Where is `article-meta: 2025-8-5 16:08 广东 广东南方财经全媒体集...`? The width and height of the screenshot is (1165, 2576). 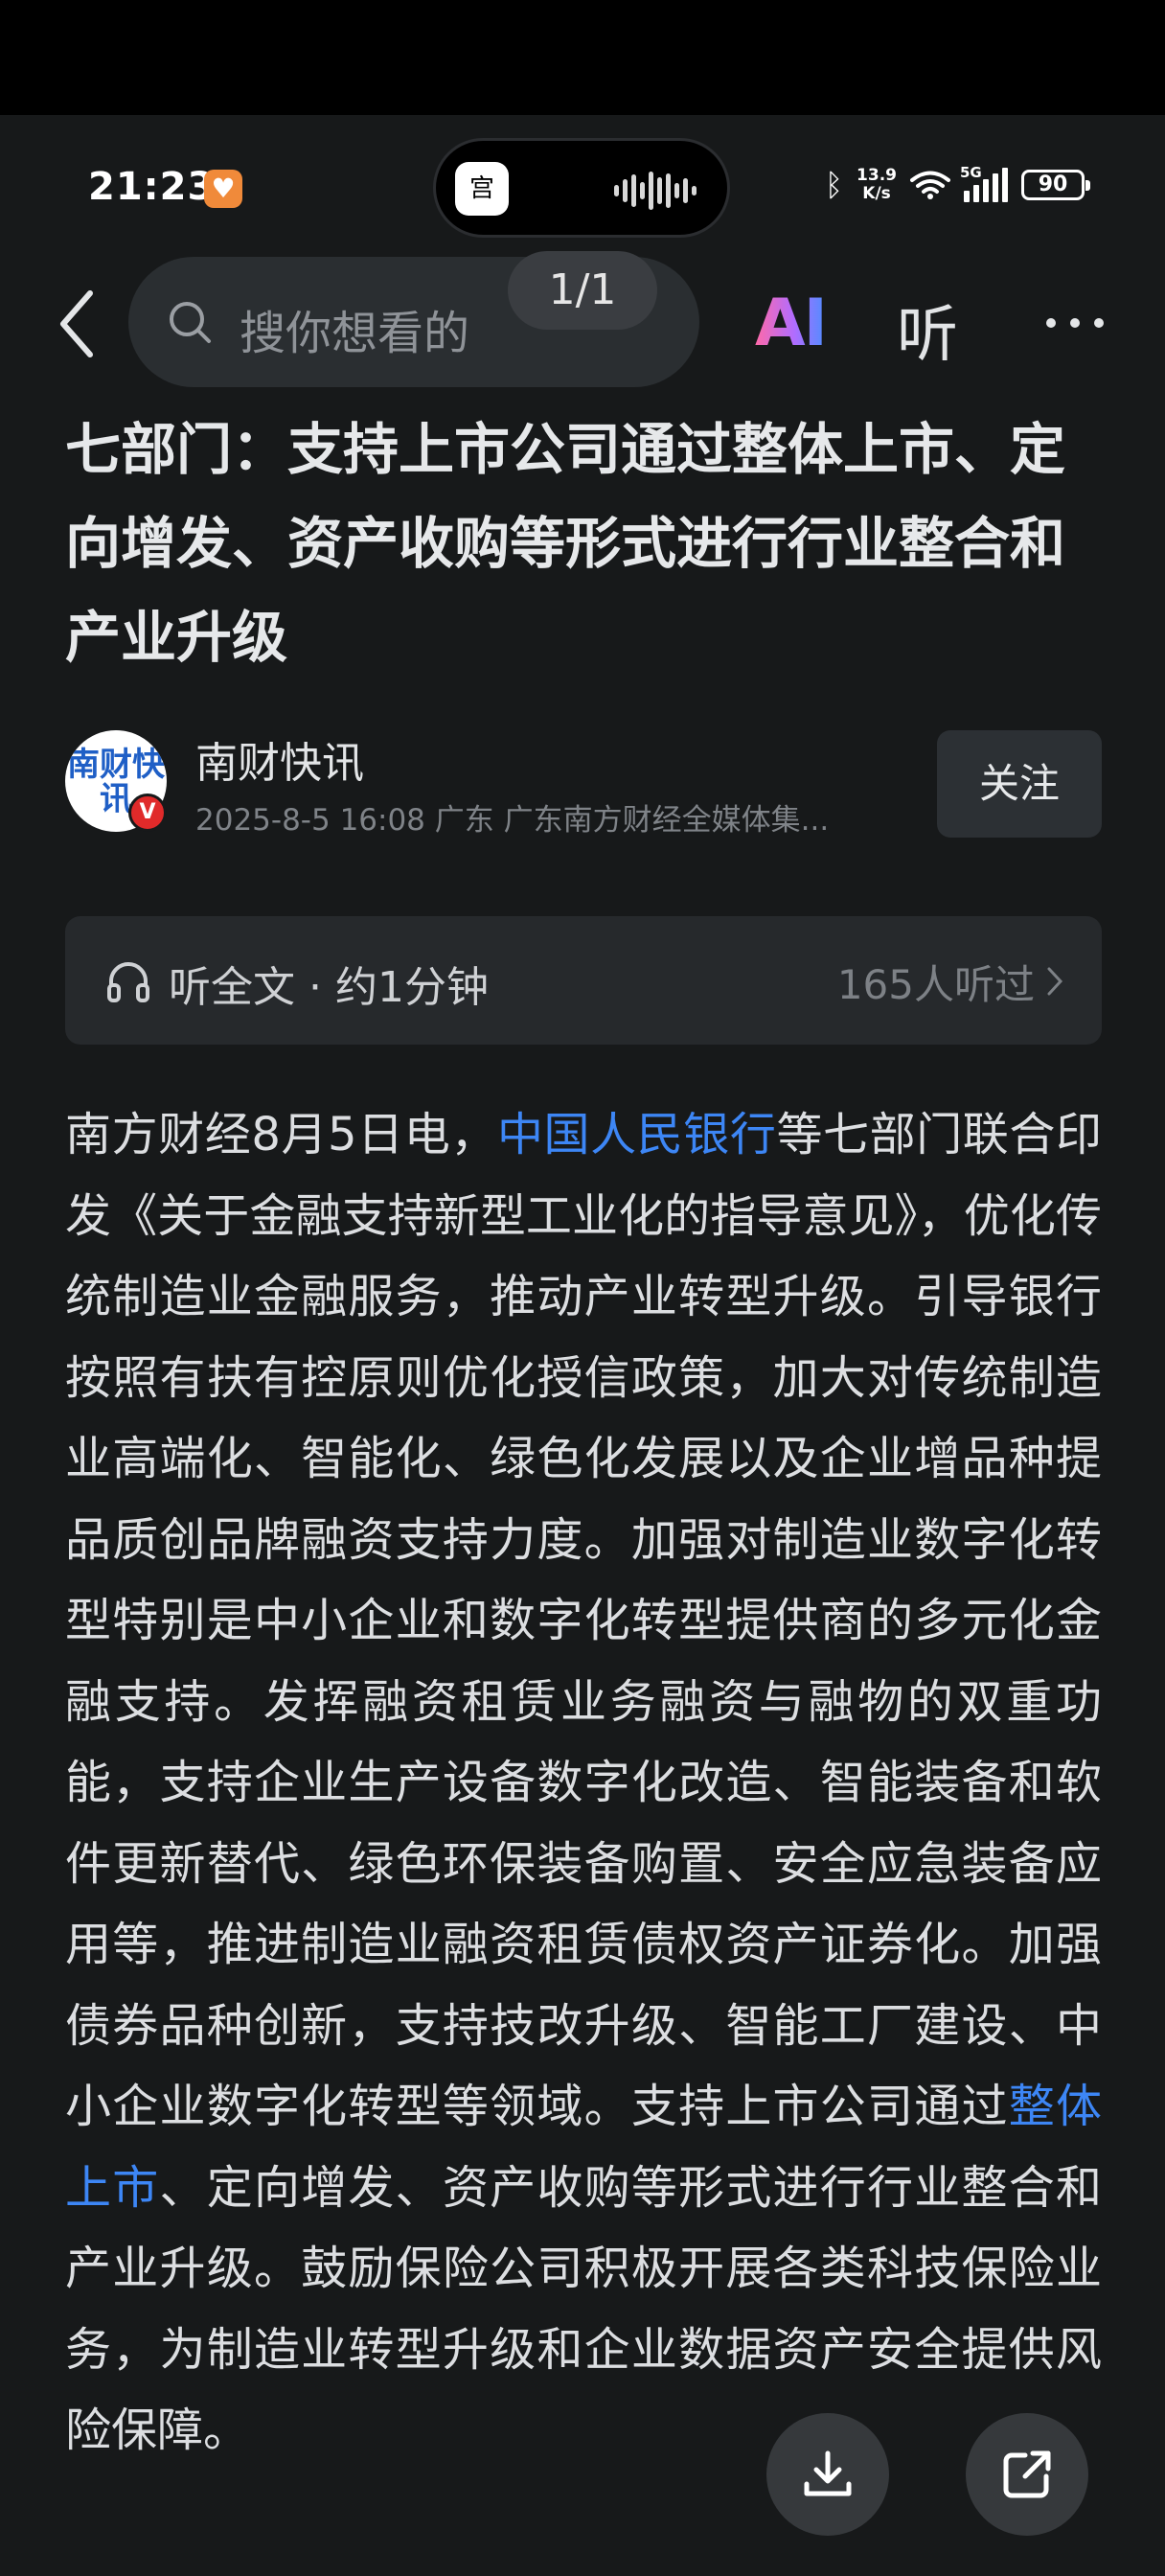
article-meta: 2025-8-5 16:08 广东 广东南方财经全媒体集... is located at coordinates (512, 820).